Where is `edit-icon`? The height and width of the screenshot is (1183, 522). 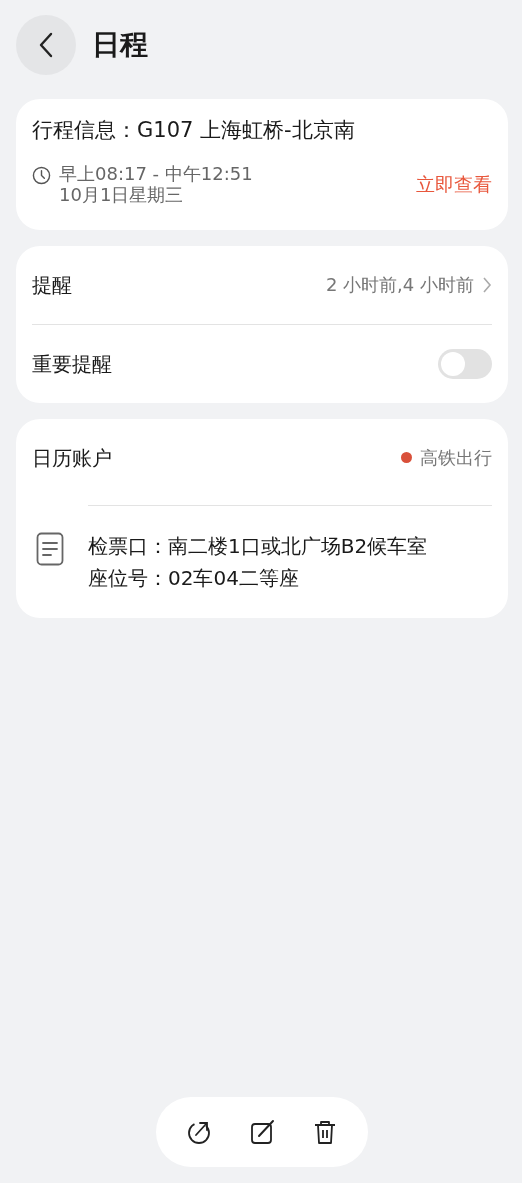
edit-icon is located at coordinates (262, 1132).